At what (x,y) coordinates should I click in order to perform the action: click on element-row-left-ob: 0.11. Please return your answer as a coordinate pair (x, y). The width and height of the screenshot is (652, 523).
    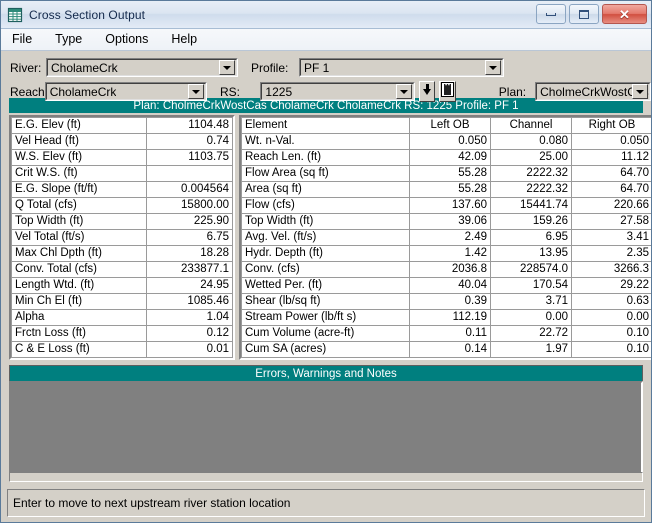
    Looking at the image, I should click on (450, 333).